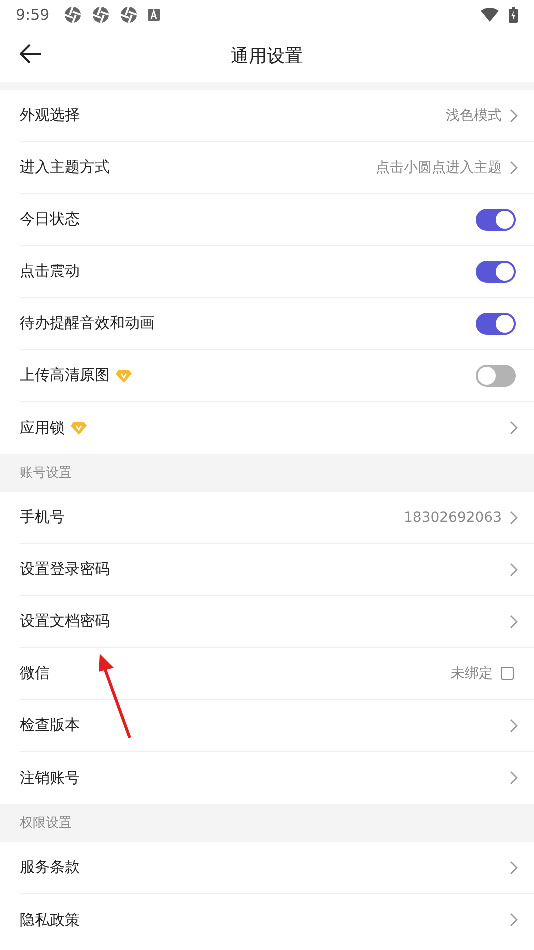 This screenshot has width=534, height=950. Describe the element at coordinates (42, 517) in the screenshot. I see `setting-label: 手机号` at that location.